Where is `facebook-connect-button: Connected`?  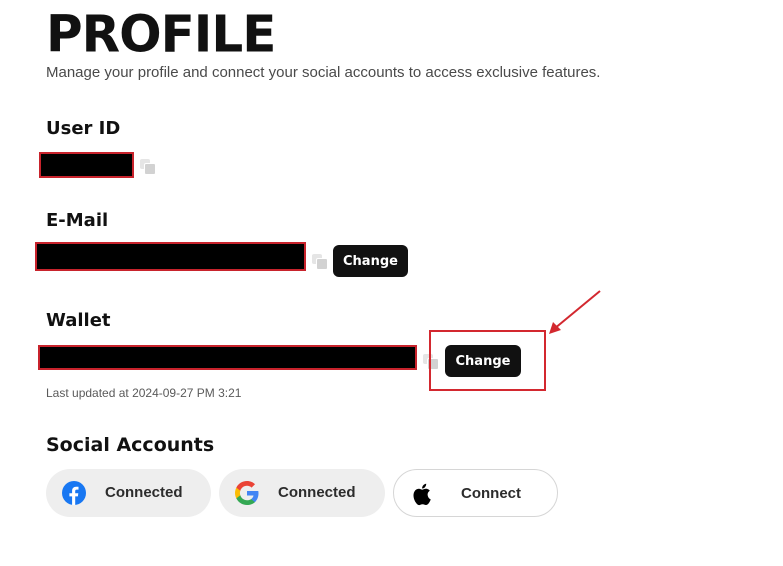
facebook-connect-button: Connected is located at coordinates (128, 493).